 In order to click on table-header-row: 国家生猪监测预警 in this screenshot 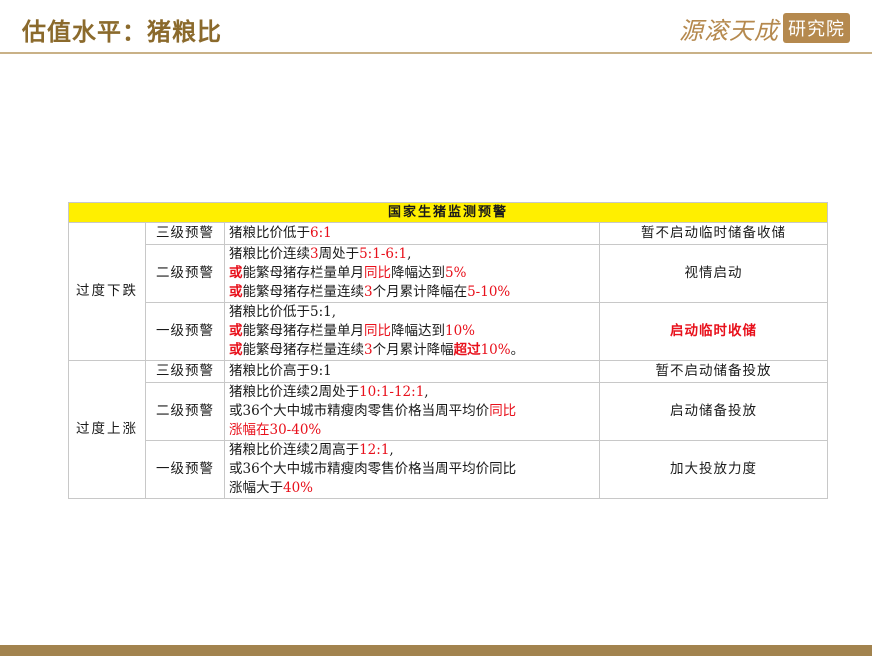, I will do `click(448, 212)`.